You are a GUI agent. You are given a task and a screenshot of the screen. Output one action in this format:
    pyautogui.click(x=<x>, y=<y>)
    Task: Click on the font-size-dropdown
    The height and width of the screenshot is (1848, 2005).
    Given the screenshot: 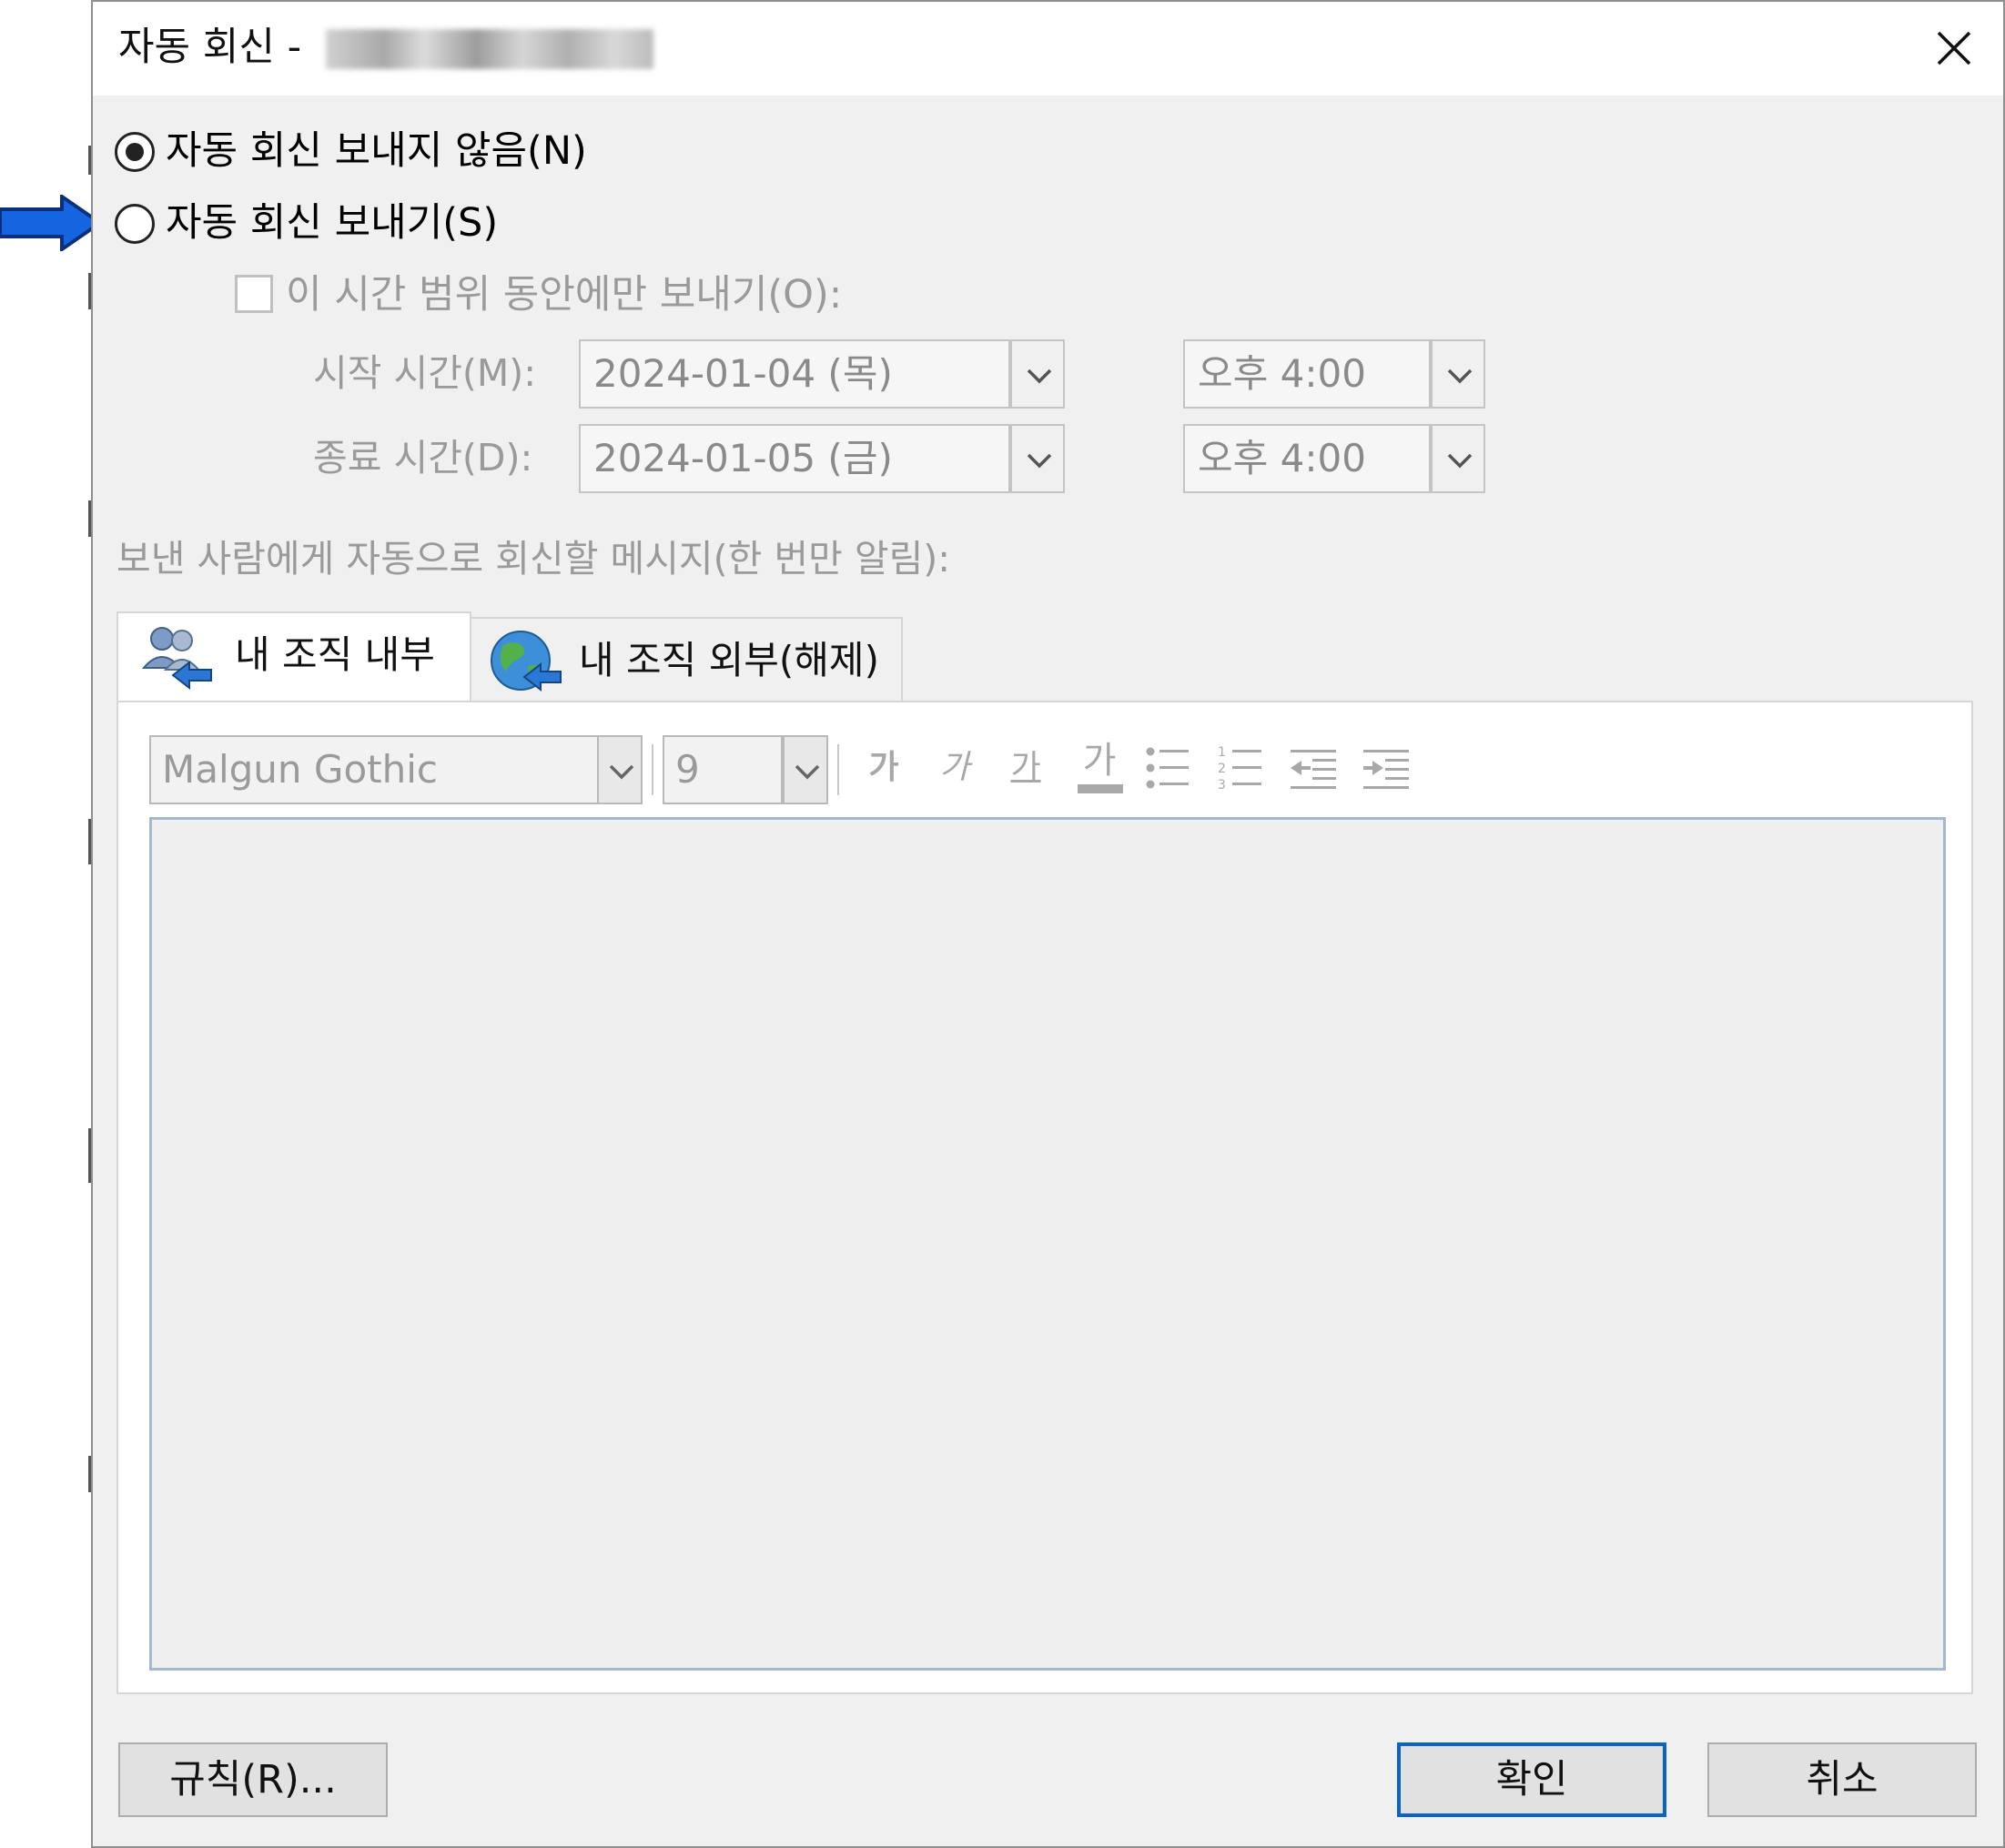 What is the action you would take?
    pyautogui.click(x=806, y=769)
    